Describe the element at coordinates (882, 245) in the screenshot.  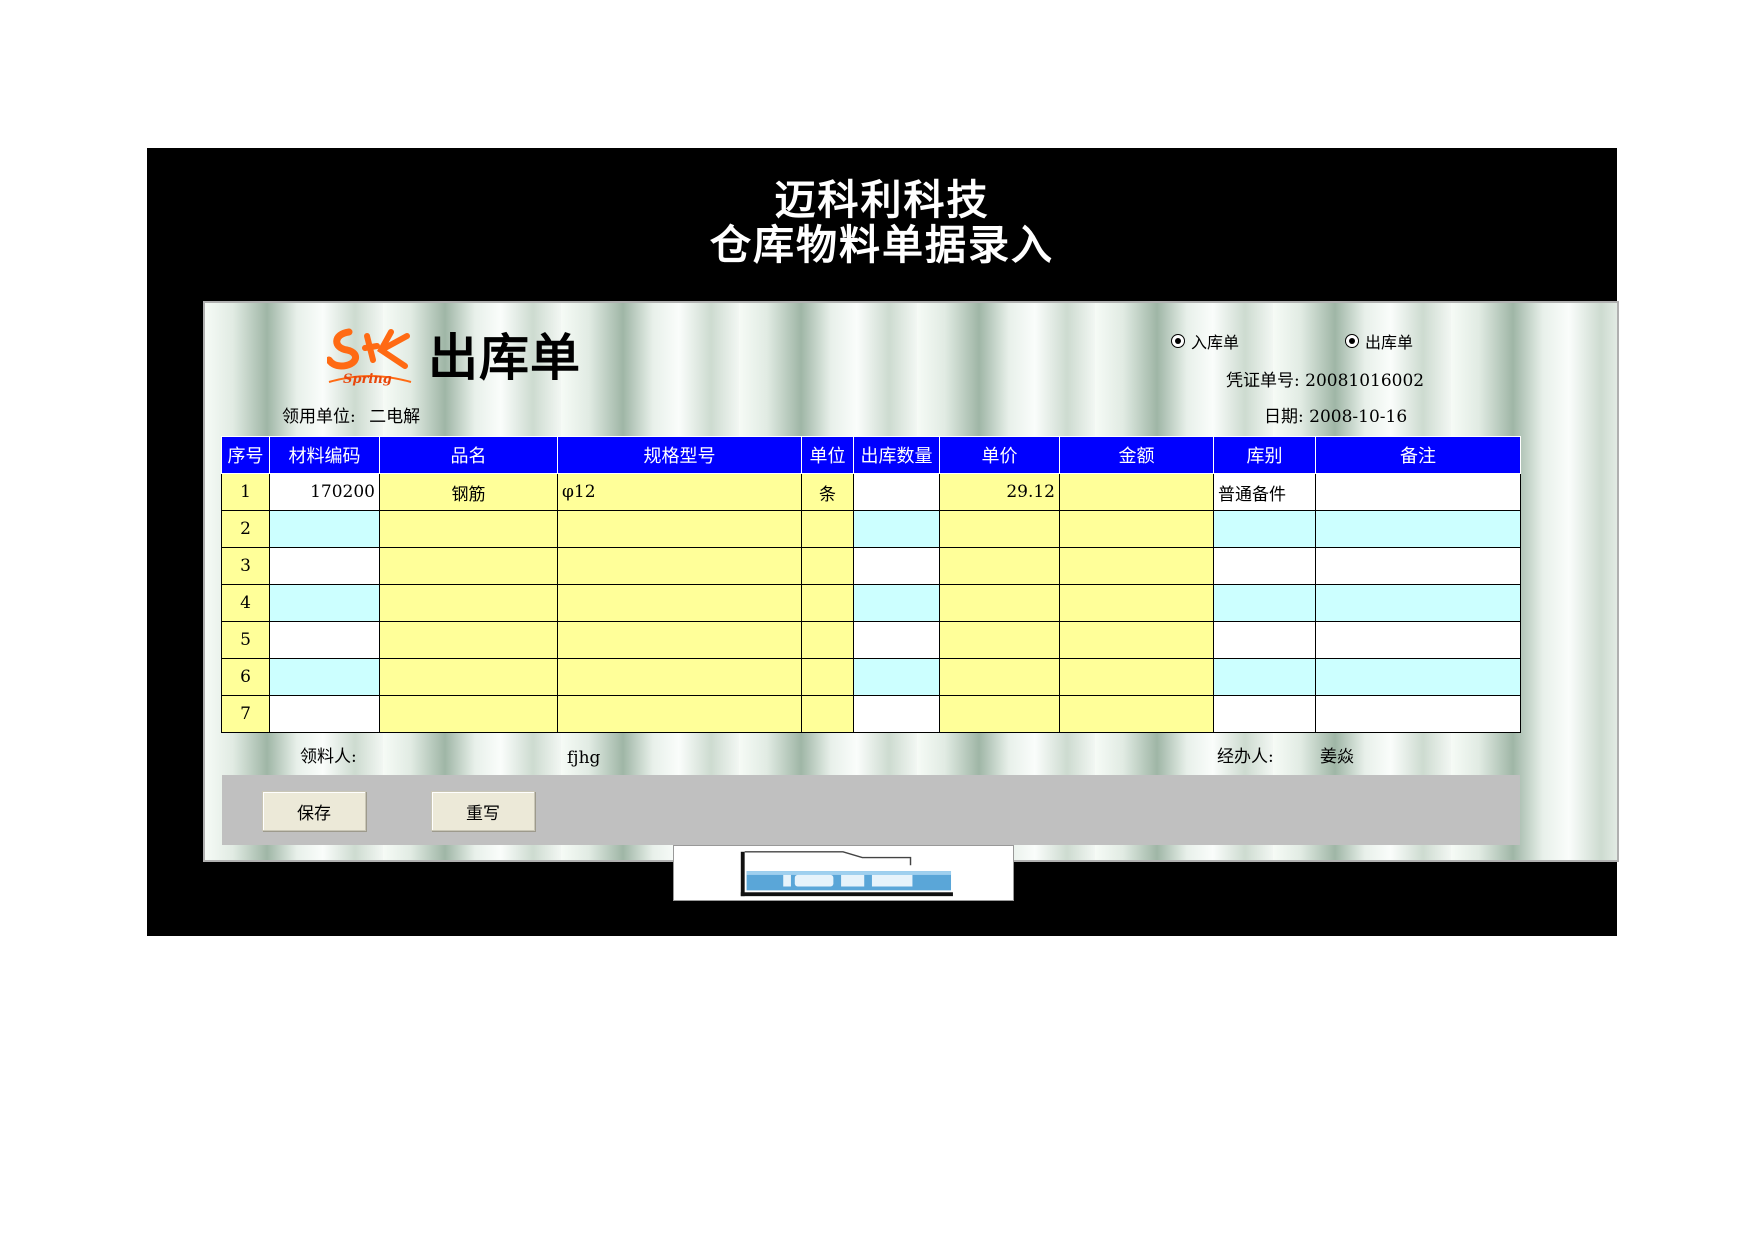
I see `app-subtitle: 仓库物料单据录入` at that location.